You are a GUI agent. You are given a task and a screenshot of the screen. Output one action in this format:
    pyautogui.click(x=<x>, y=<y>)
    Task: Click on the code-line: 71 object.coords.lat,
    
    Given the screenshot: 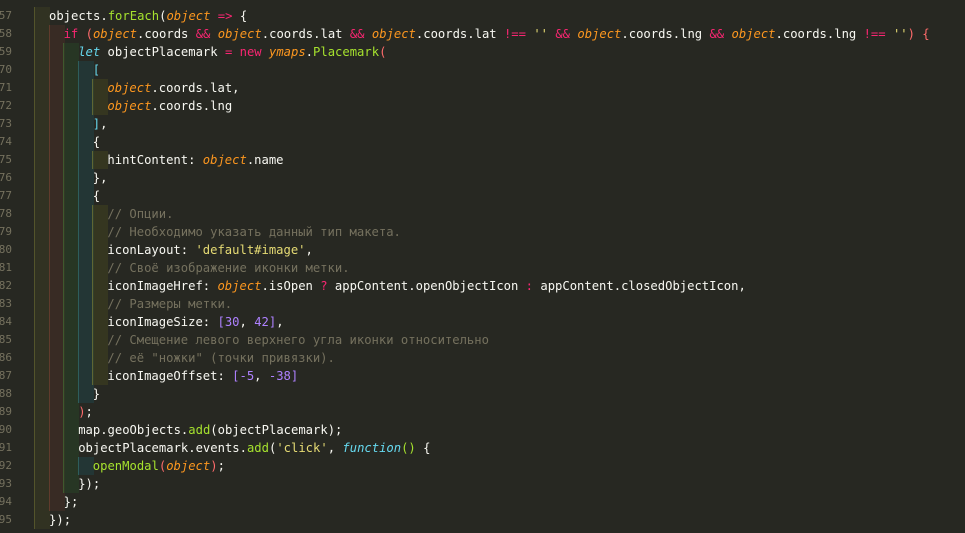 What is the action you would take?
    pyautogui.click(x=482, y=88)
    